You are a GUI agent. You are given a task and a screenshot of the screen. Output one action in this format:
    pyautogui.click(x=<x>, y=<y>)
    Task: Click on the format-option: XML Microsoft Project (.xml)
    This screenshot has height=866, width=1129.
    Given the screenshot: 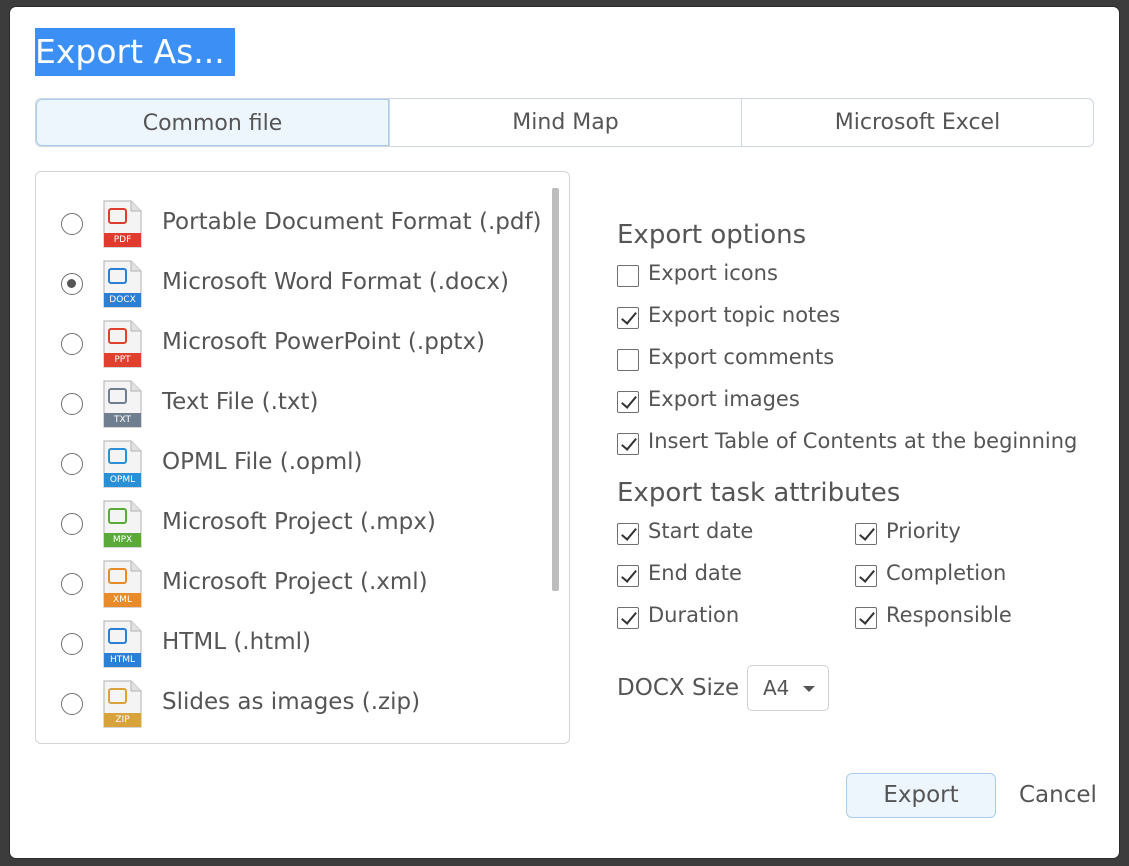 What is the action you would take?
    pyautogui.click(x=291, y=585)
    